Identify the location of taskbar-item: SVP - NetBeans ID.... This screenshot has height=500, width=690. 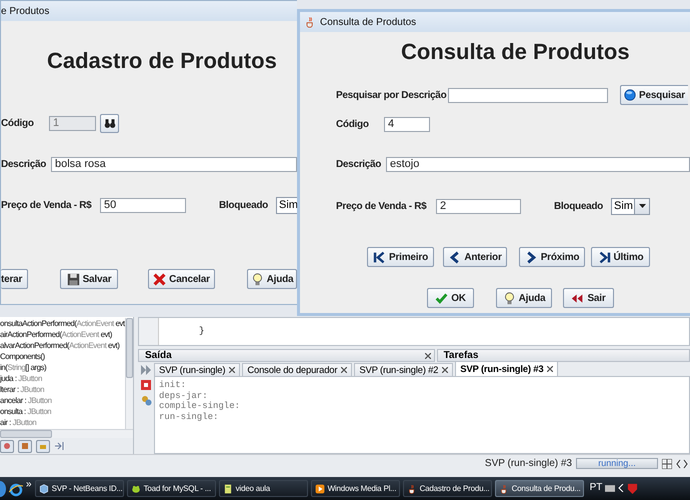
(79, 488).